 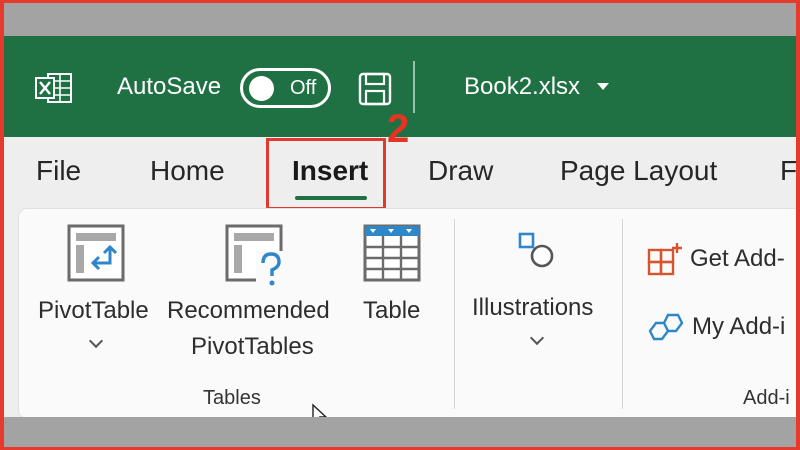 What do you see at coordinates (252, 347) in the screenshot?
I see `recommended-pivottables-line2: PivotTables` at bounding box center [252, 347].